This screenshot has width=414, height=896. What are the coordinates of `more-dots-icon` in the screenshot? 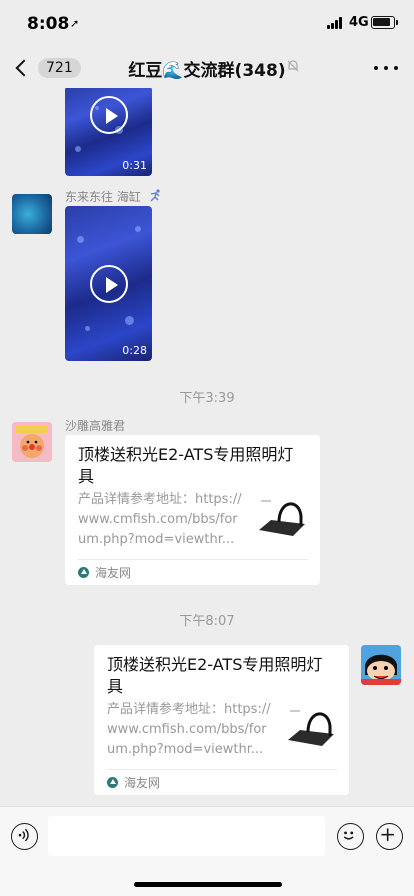 It's located at (376, 68).